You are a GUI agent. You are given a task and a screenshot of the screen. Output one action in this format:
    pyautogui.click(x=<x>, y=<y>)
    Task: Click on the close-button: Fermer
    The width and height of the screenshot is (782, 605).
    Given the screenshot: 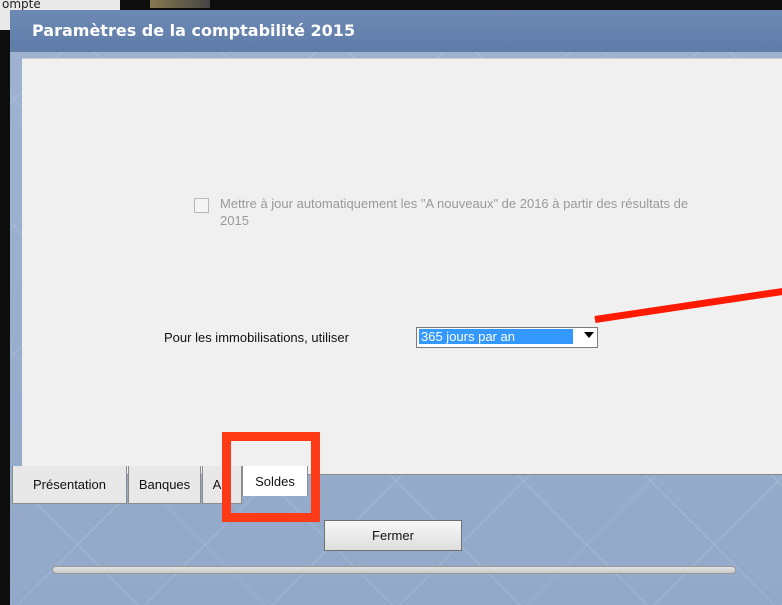 What is the action you would take?
    pyautogui.click(x=393, y=535)
    